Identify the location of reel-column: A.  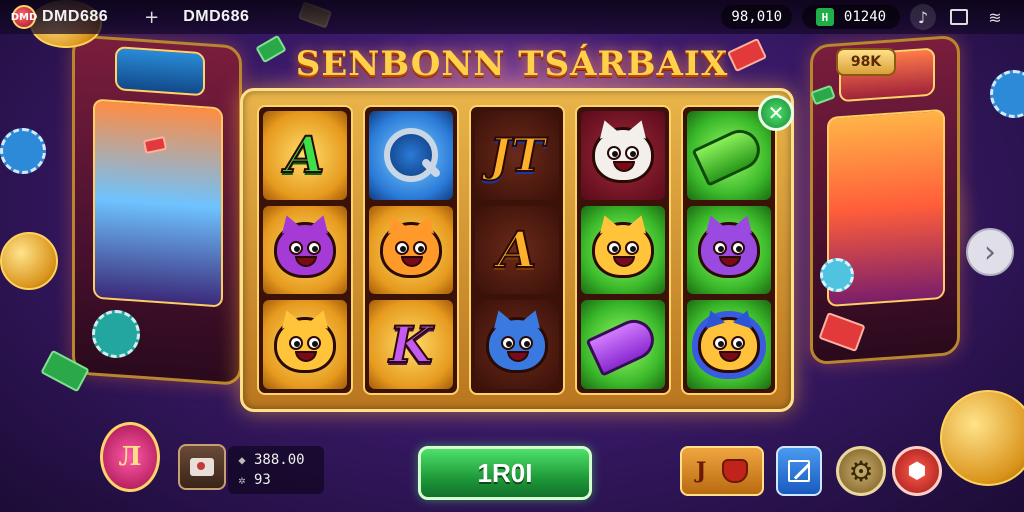
(305, 250).